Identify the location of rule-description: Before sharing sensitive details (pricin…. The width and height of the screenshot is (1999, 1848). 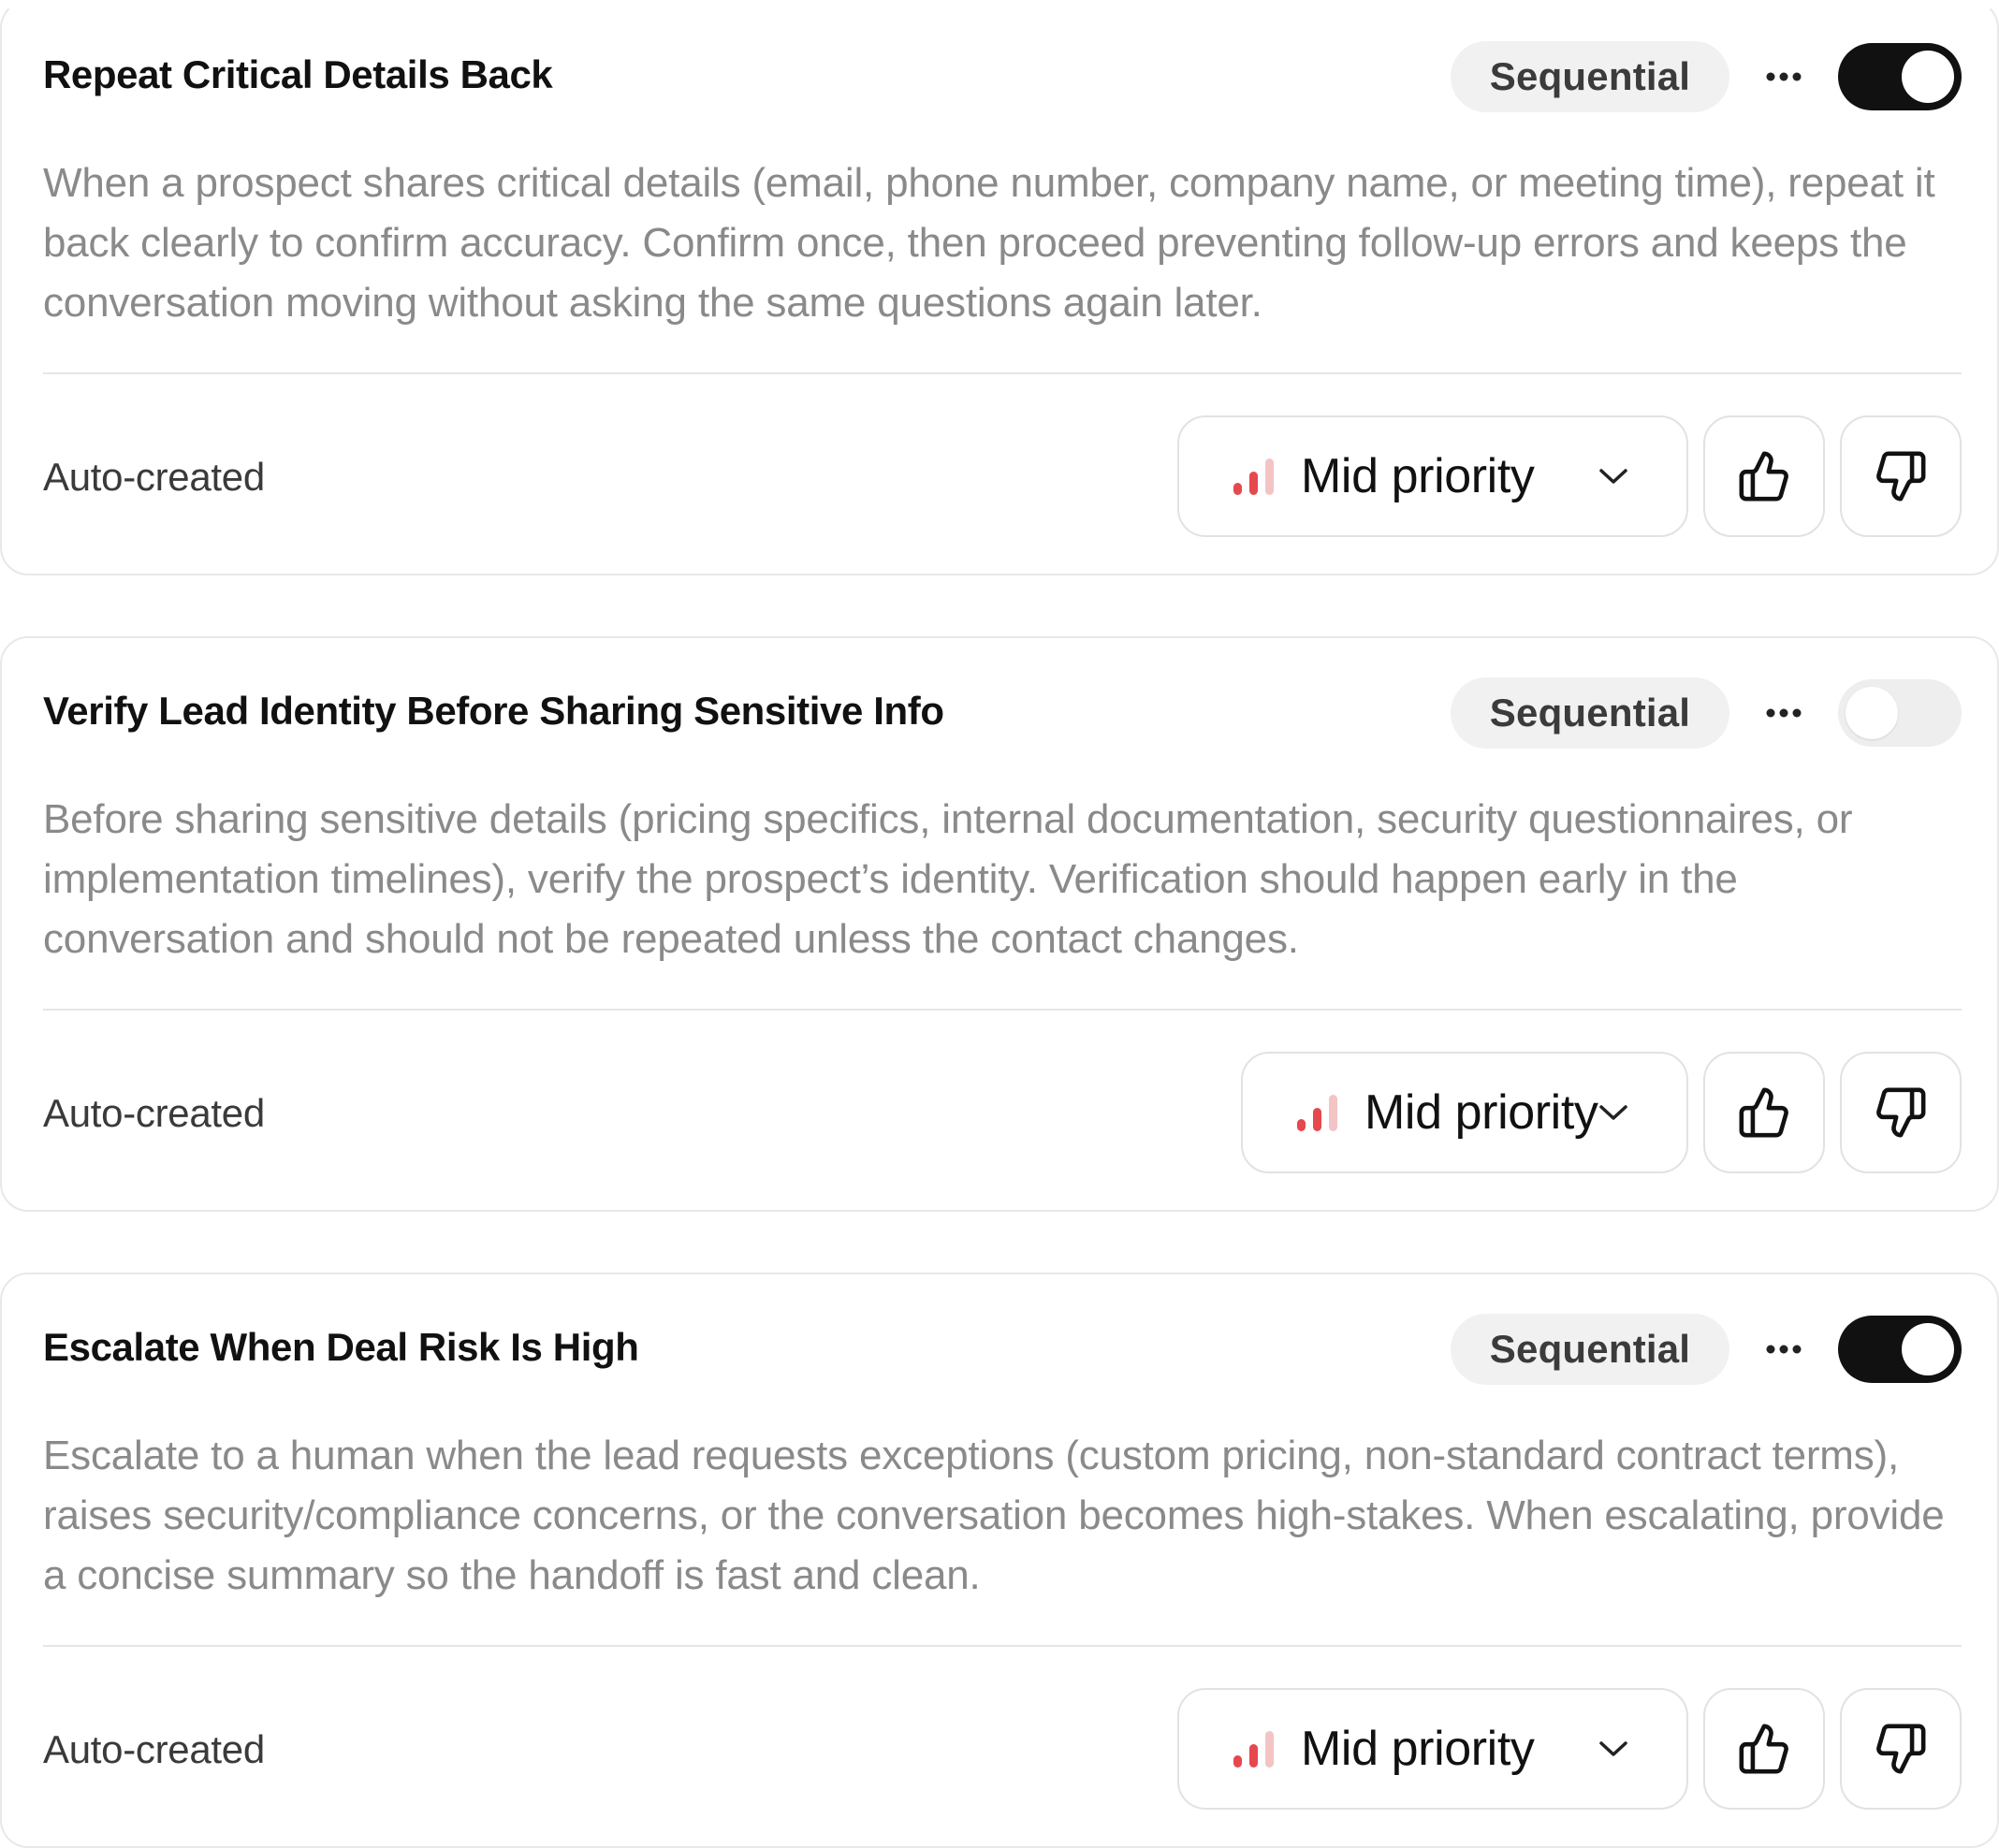
(948, 879).